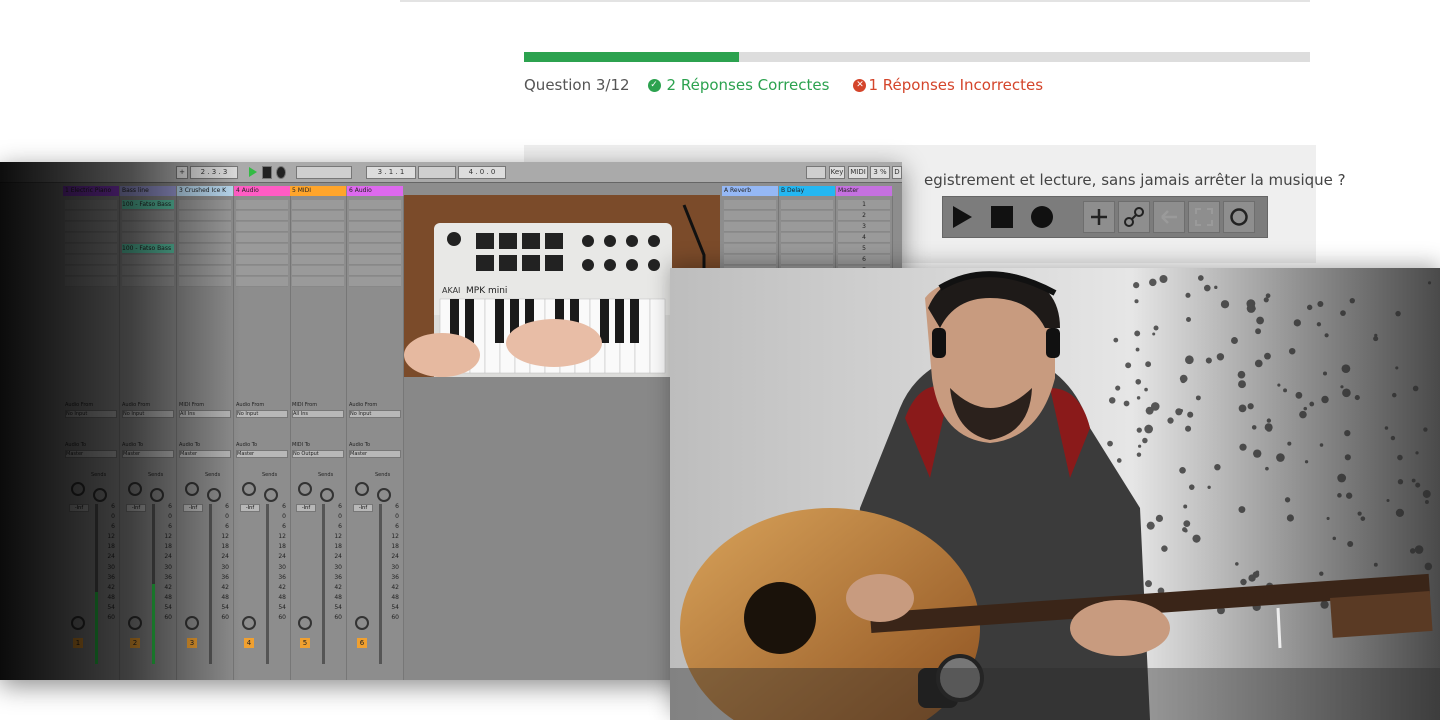 This screenshot has height=720, width=1440. What do you see at coordinates (135, 643) in the screenshot?
I see `track-activator: 2` at bounding box center [135, 643].